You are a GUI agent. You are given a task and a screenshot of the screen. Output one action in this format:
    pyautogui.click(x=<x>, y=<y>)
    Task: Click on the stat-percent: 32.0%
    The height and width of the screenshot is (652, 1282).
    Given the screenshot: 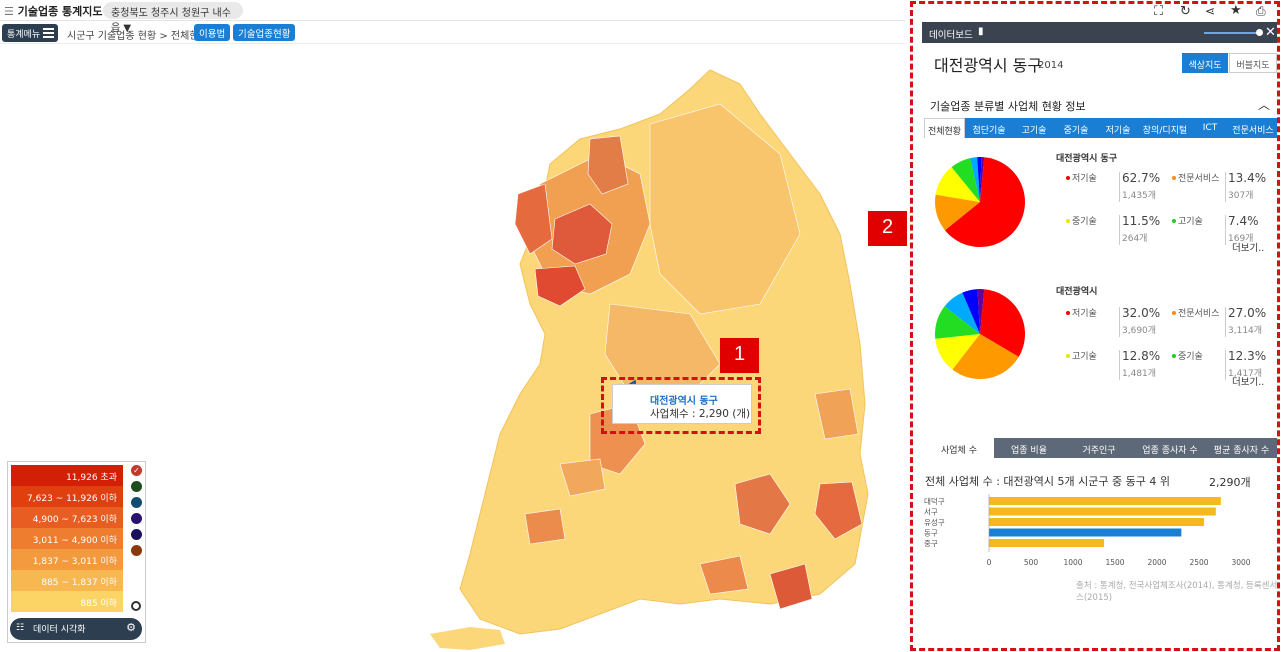 What is the action you would take?
    pyautogui.click(x=1141, y=313)
    